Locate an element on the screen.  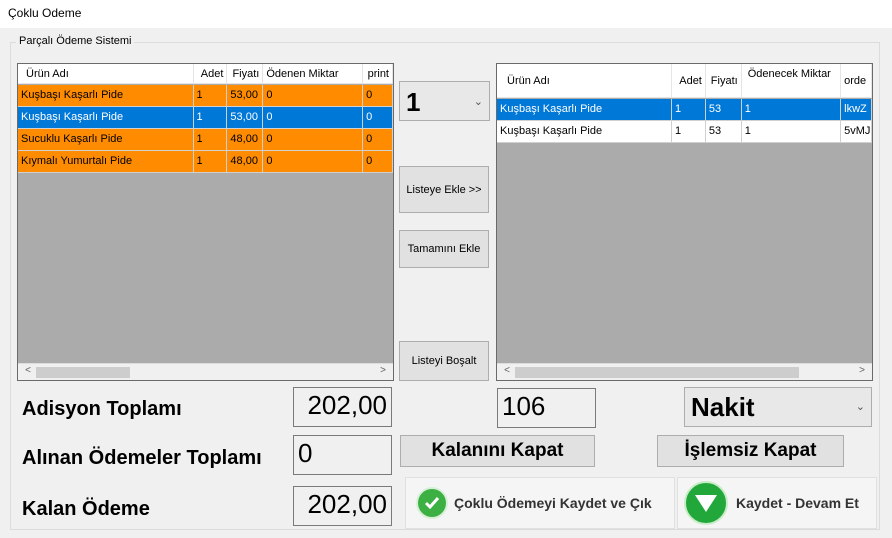
group-title: Parçalı Ödeme Sistemi is located at coordinates (75, 41).